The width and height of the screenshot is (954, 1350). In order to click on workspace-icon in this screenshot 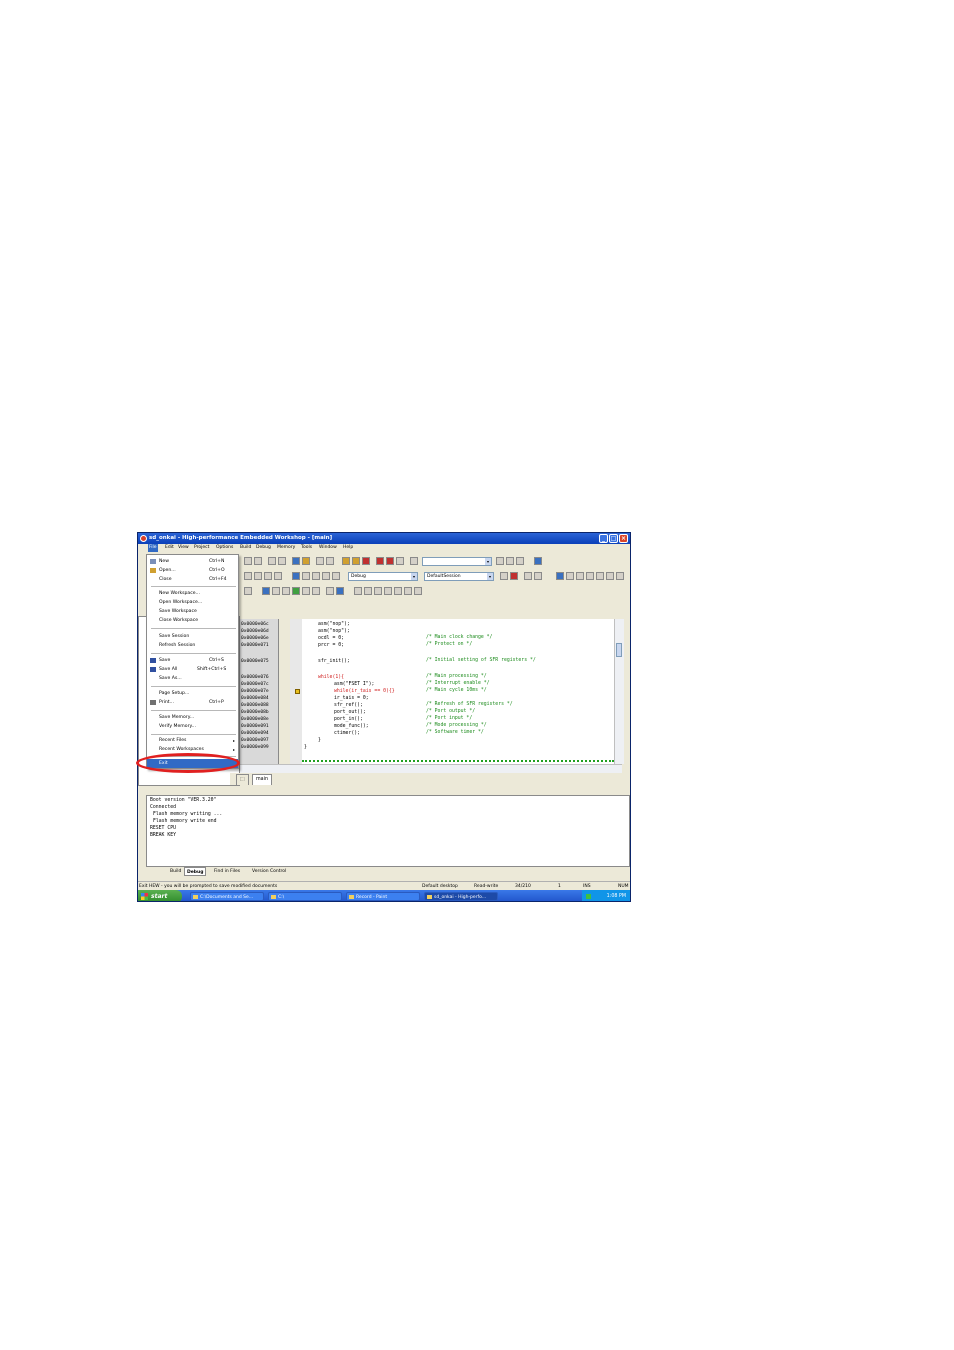, I will do `click(538, 561)`.